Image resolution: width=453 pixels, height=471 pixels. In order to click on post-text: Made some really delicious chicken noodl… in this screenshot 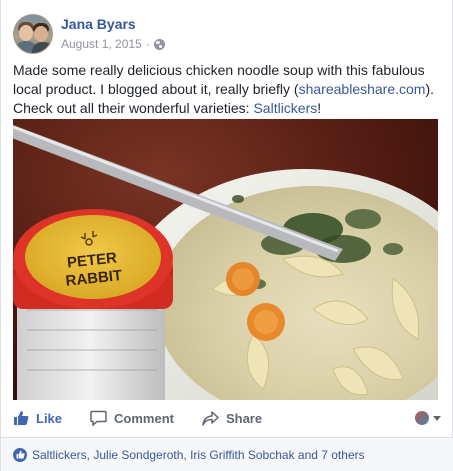, I will do `click(228, 89)`.